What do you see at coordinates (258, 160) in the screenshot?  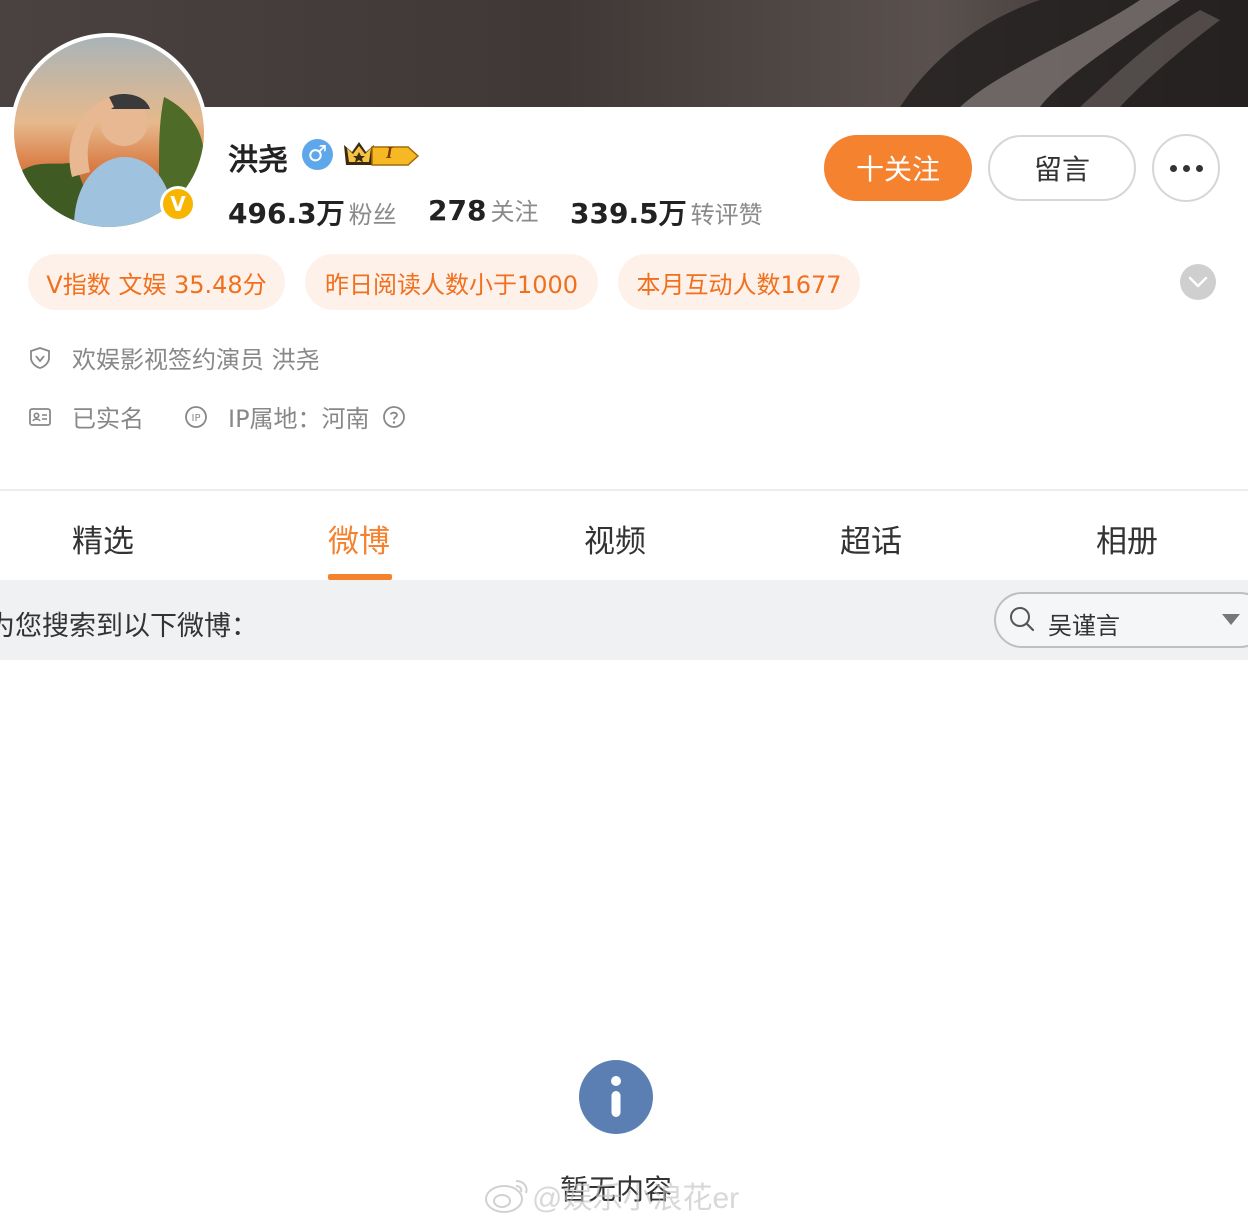 I see `profile-name: 洪尧` at bounding box center [258, 160].